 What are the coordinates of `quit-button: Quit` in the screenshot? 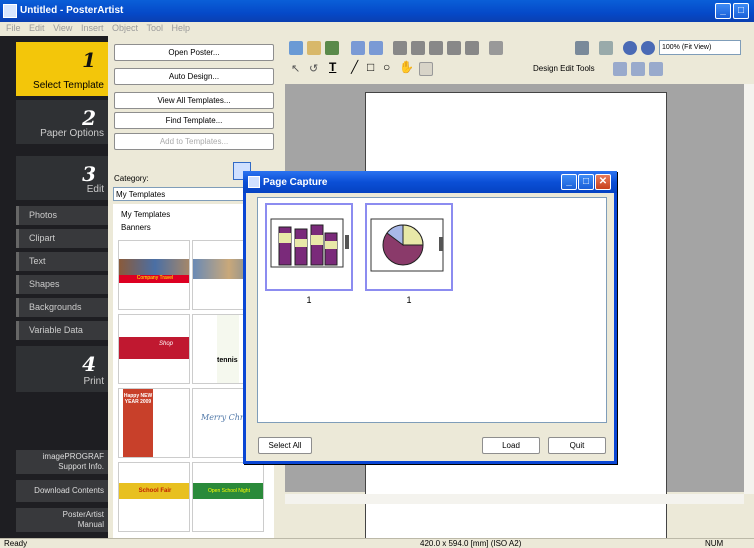 It's located at (577, 445).